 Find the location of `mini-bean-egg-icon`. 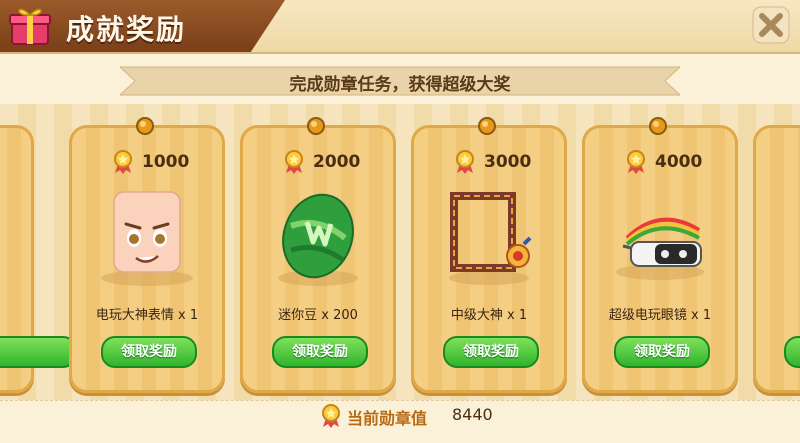

mini-bean-egg-icon is located at coordinates (318, 239).